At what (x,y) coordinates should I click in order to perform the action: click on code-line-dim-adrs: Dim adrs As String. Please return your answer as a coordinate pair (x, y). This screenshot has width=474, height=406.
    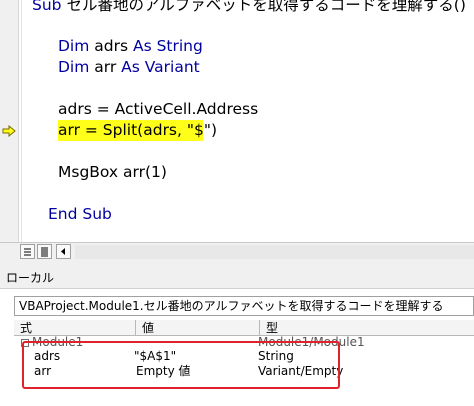
    Looking at the image, I should click on (130, 46).